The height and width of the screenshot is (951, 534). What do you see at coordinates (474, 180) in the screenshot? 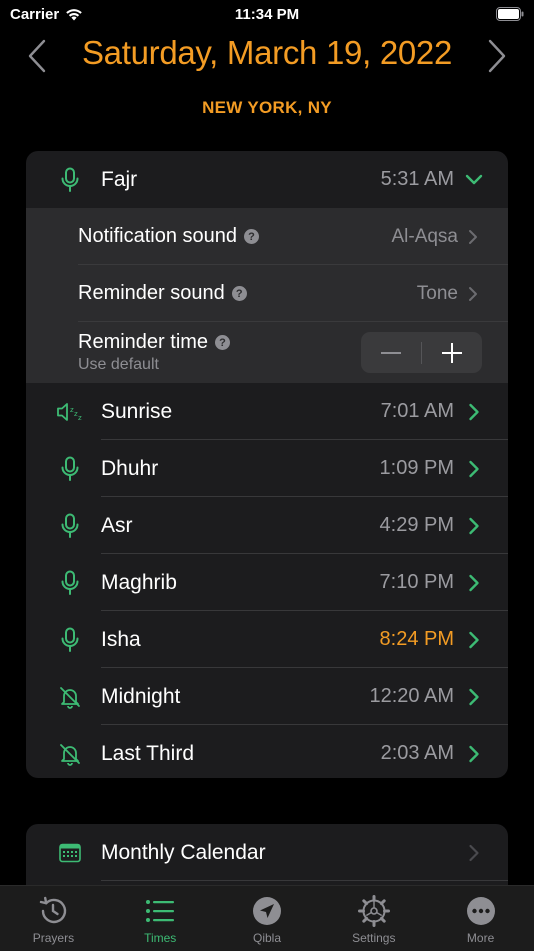
I see `chevron-down-icon` at bounding box center [474, 180].